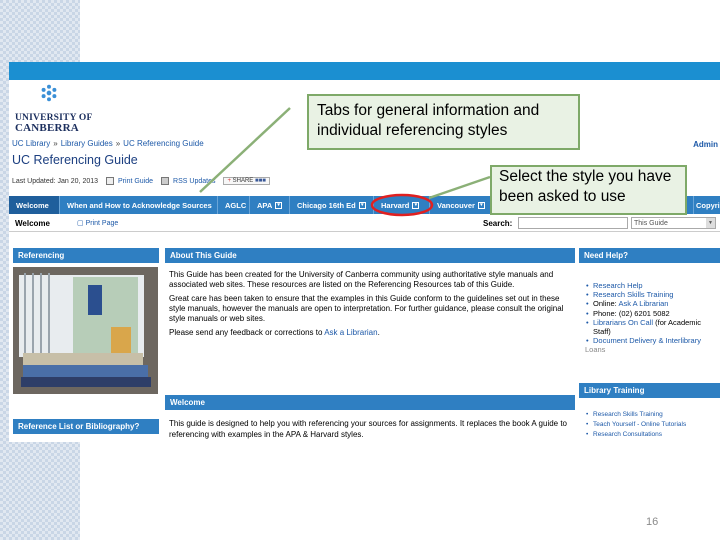 Image resolution: width=720 pixels, height=540 pixels. Describe the element at coordinates (463, 205) in the screenshot. I see `tab-vancouver: Vancouver ▾` at that location.